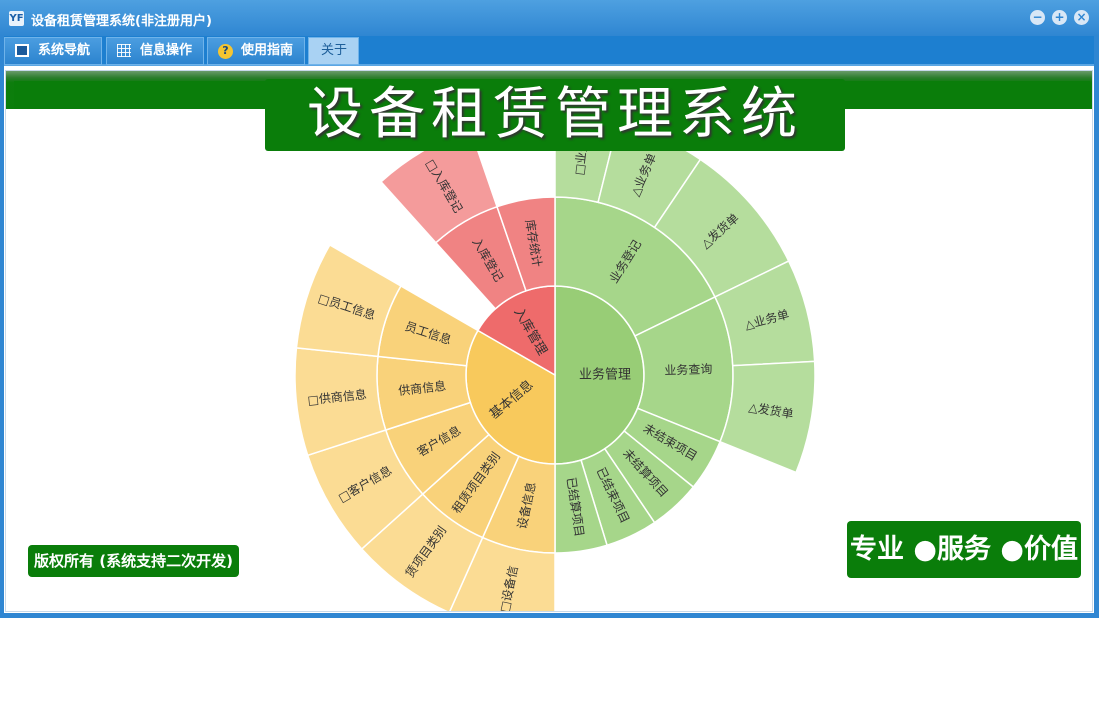  I want to click on close-button: ×, so click(1081, 17).